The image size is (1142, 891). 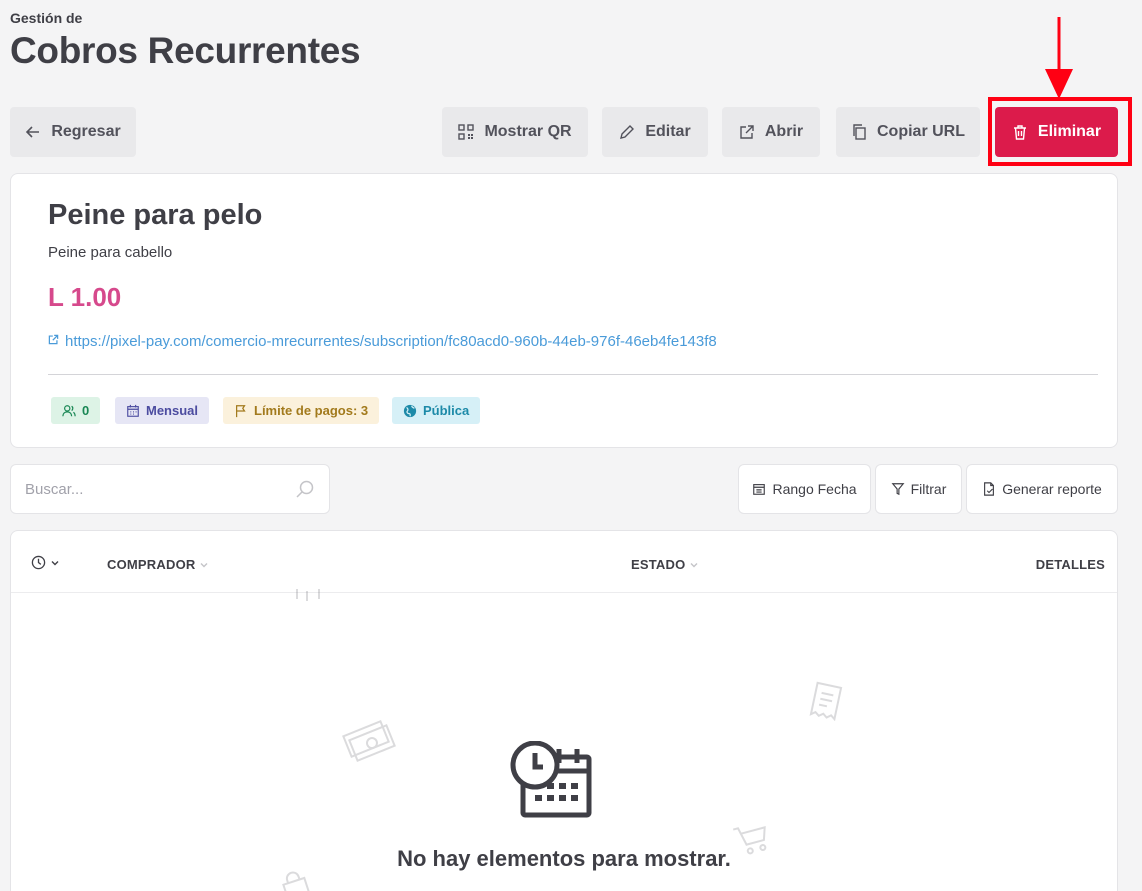 What do you see at coordinates (528, 131) in the screenshot?
I see `show-qr-label: Mostrar QR` at bounding box center [528, 131].